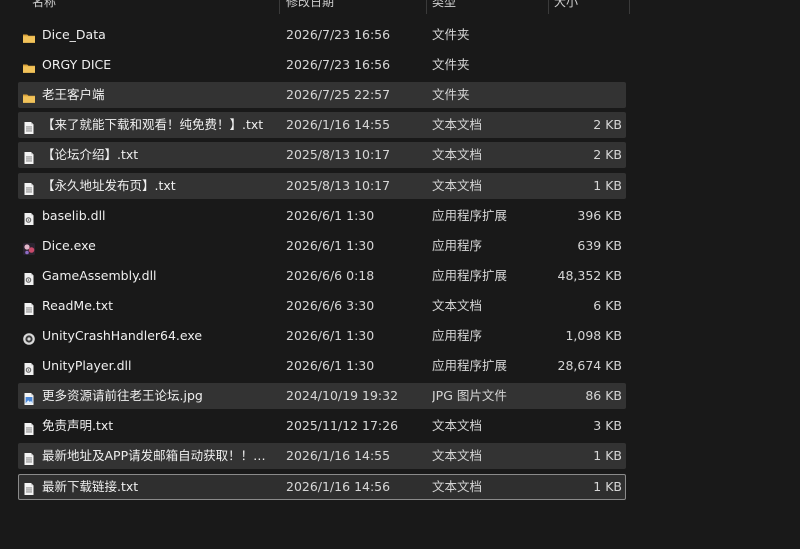 The image size is (800, 549). Describe the element at coordinates (74, 34) in the screenshot. I see `file-name: Dice_Data` at that location.